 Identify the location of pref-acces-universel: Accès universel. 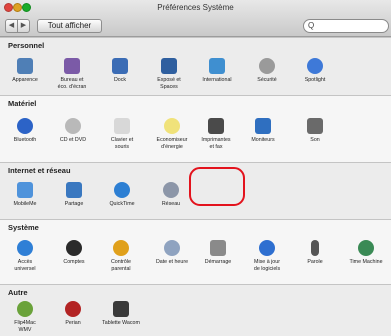
(25, 256).